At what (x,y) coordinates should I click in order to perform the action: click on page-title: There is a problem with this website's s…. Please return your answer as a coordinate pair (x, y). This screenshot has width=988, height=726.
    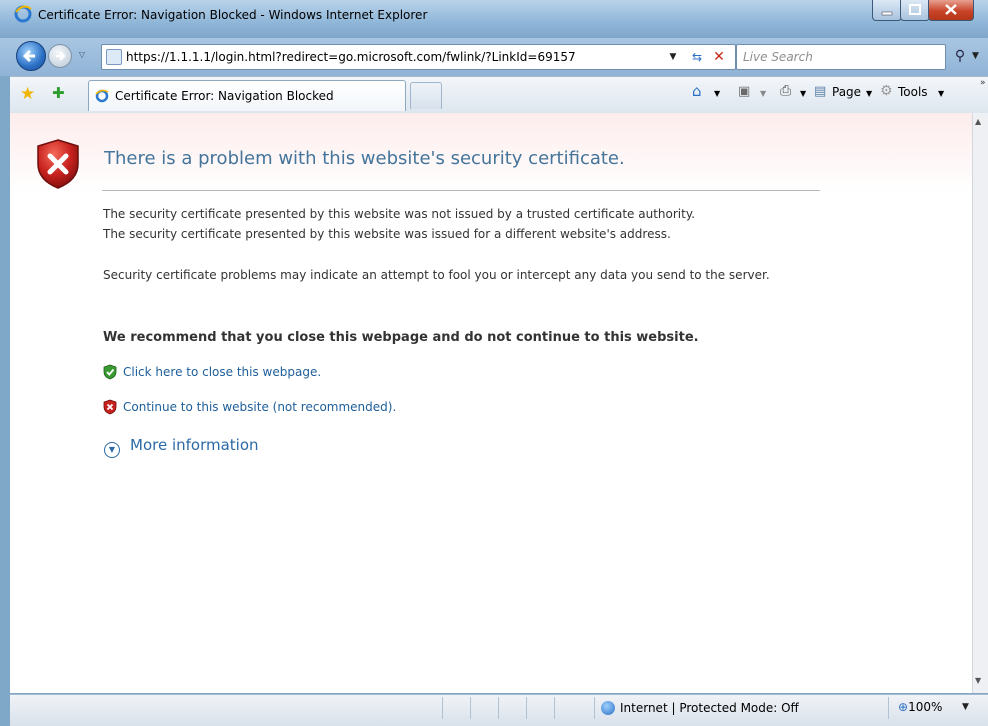
    Looking at the image, I should click on (364, 158).